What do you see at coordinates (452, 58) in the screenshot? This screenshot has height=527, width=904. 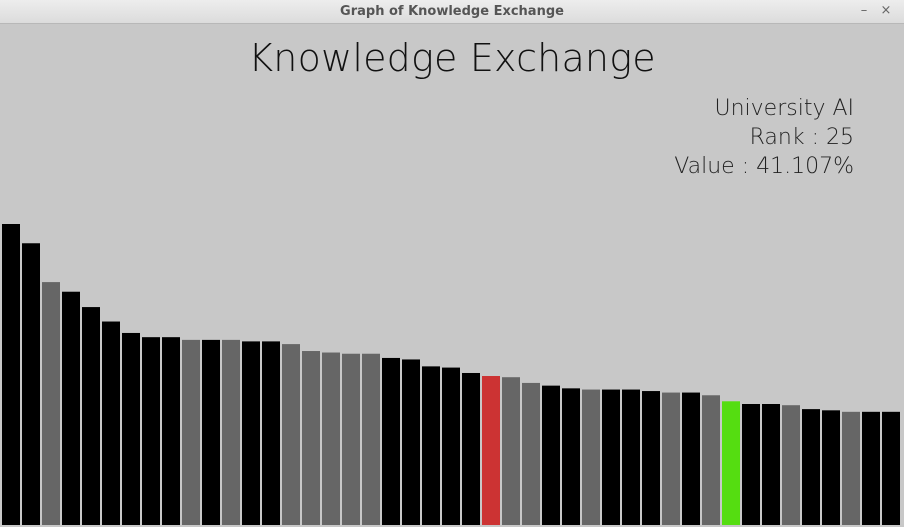 I see `chart-title: Knowledge Exchange` at bounding box center [452, 58].